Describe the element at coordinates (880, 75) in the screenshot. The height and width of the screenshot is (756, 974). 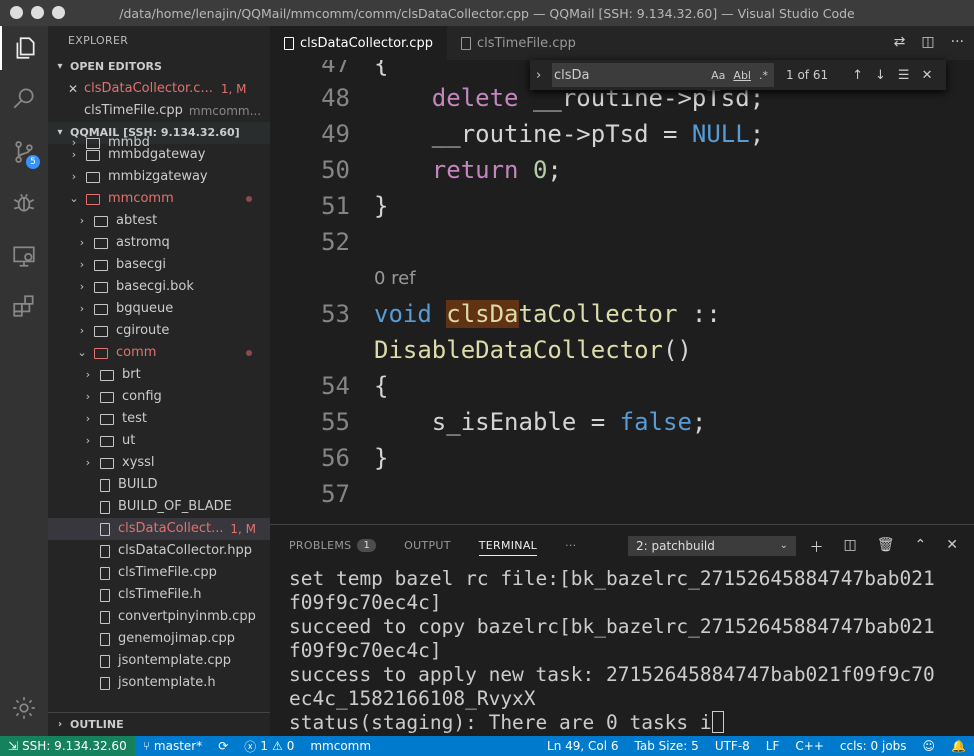
I see `arrow-down-icon: ↓` at that location.